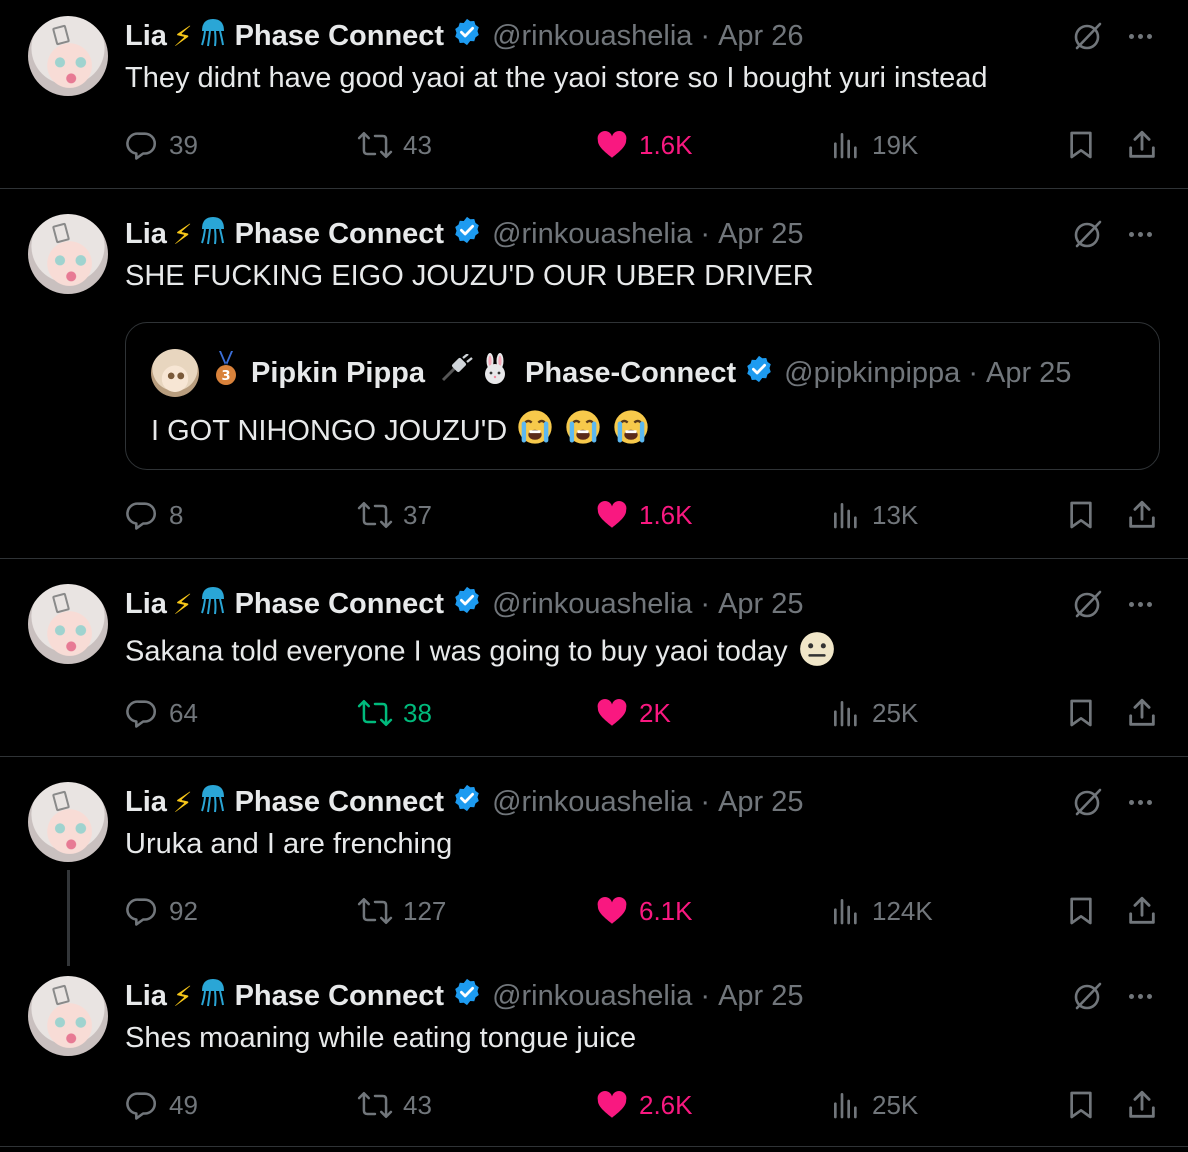 Image resolution: width=1188 pixels, height=1152 pixels. I want to click on views-button: 124K, so click(881, 911).